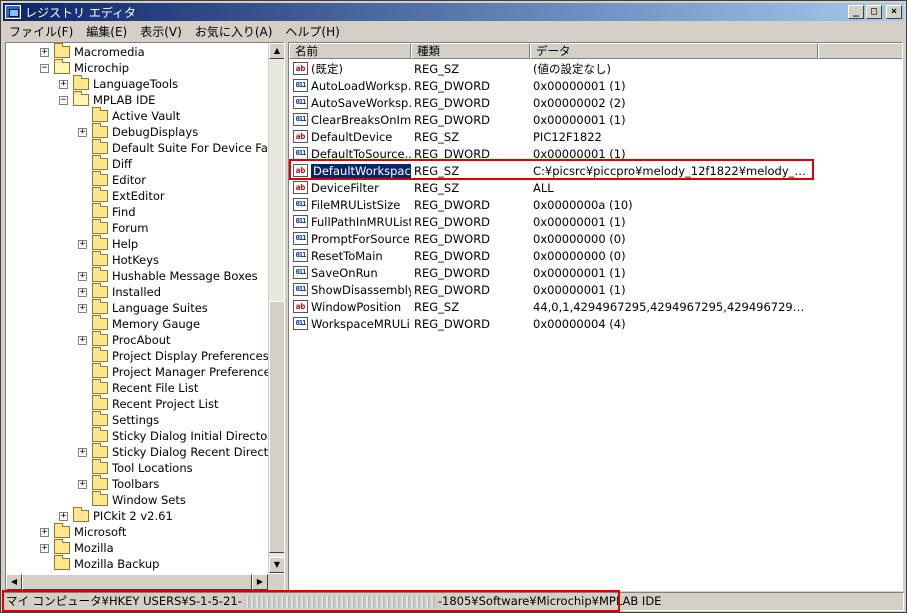  Describe the element at coordinates (173, 451) in the screenshot. I see `tree-node: + Sticky Dialog Recent Director` at that location.